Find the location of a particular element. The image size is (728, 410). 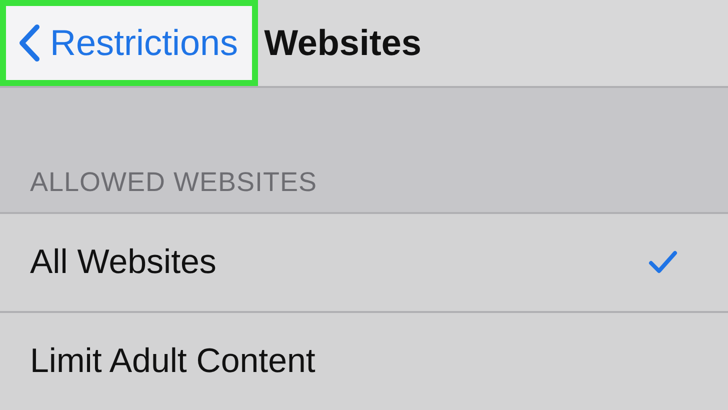

back-button: Restrictions is located at coordinates (129, 43).